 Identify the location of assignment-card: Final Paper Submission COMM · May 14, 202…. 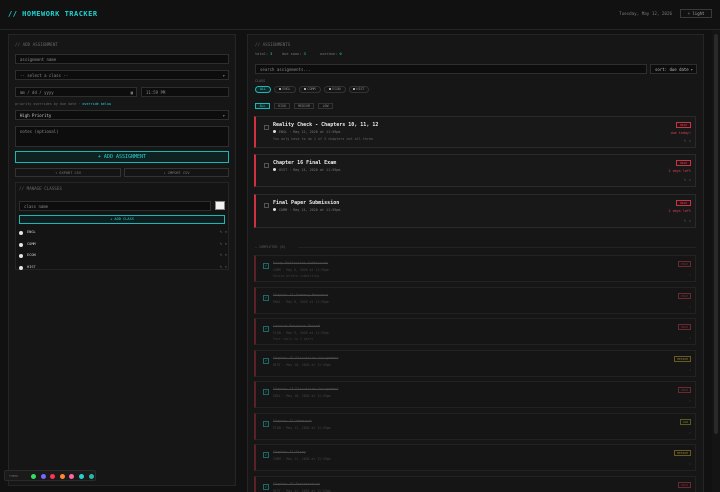
(475, 211).